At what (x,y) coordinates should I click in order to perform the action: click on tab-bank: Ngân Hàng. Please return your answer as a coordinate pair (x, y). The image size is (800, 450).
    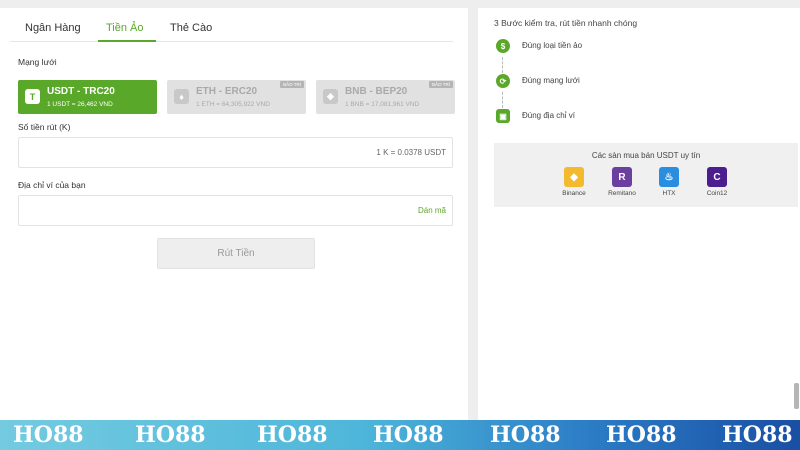
    Looking at the image, I should click on (53, 28).